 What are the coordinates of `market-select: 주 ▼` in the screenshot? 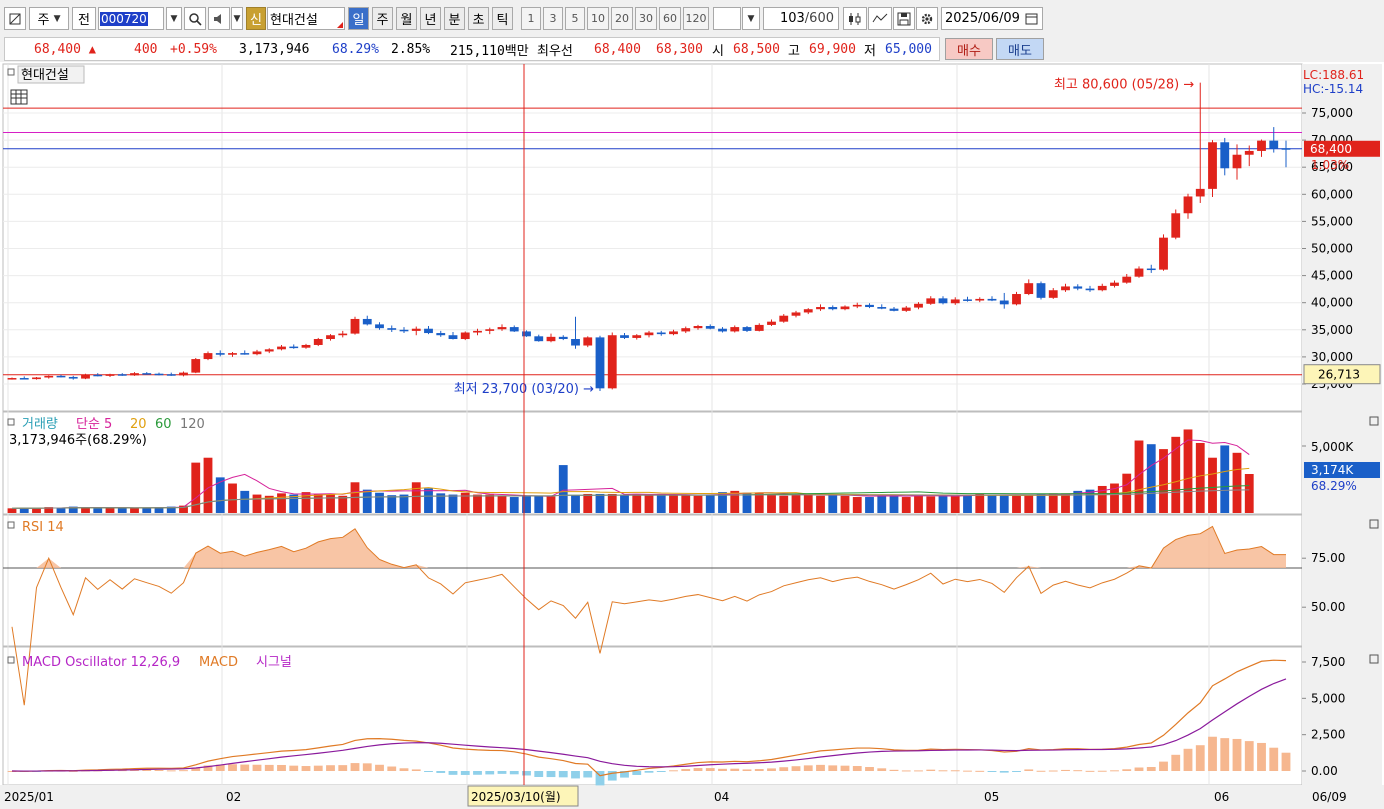 It's located at (49, 18).